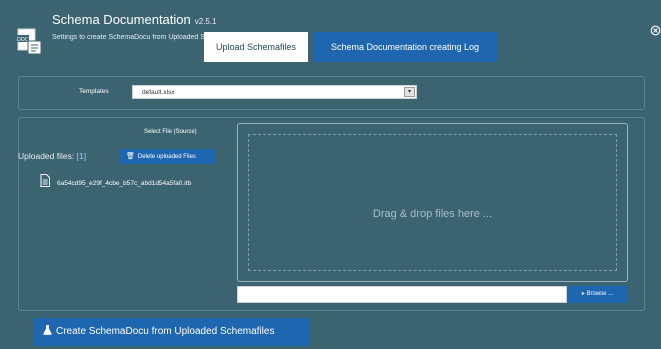 This screenshot has width=661, height=349. Describe the element at coordinates (47, 330) in the screenshot. I see `flask-icon` at that location.